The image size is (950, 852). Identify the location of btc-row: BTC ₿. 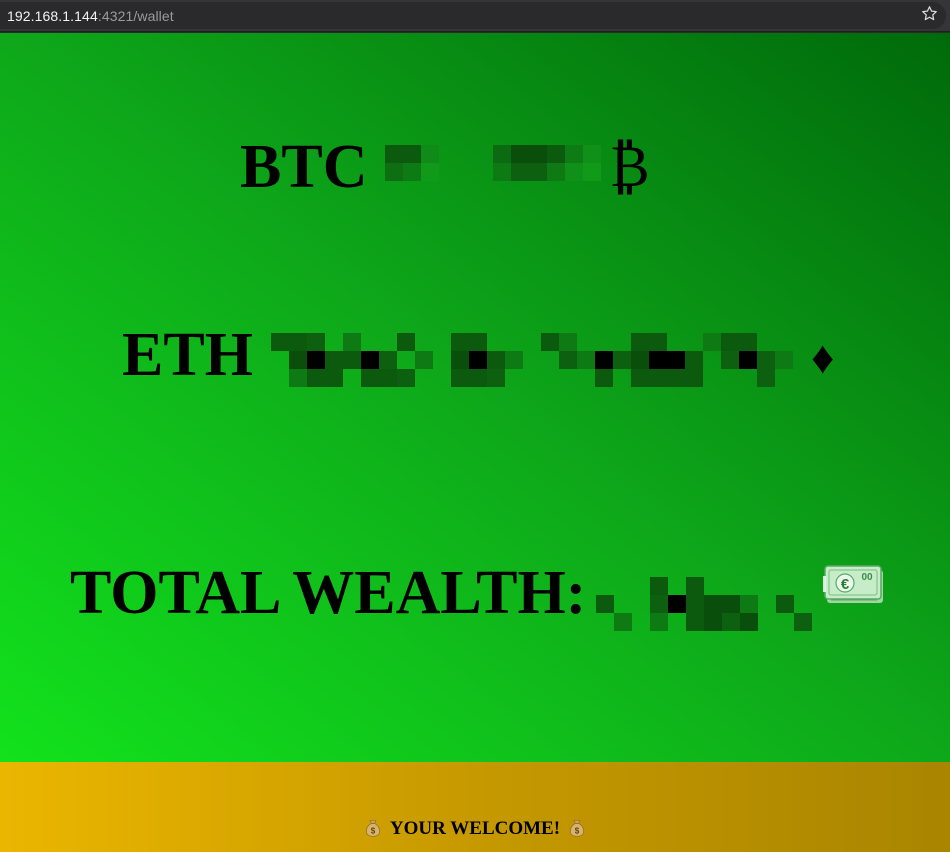
(445, 167).